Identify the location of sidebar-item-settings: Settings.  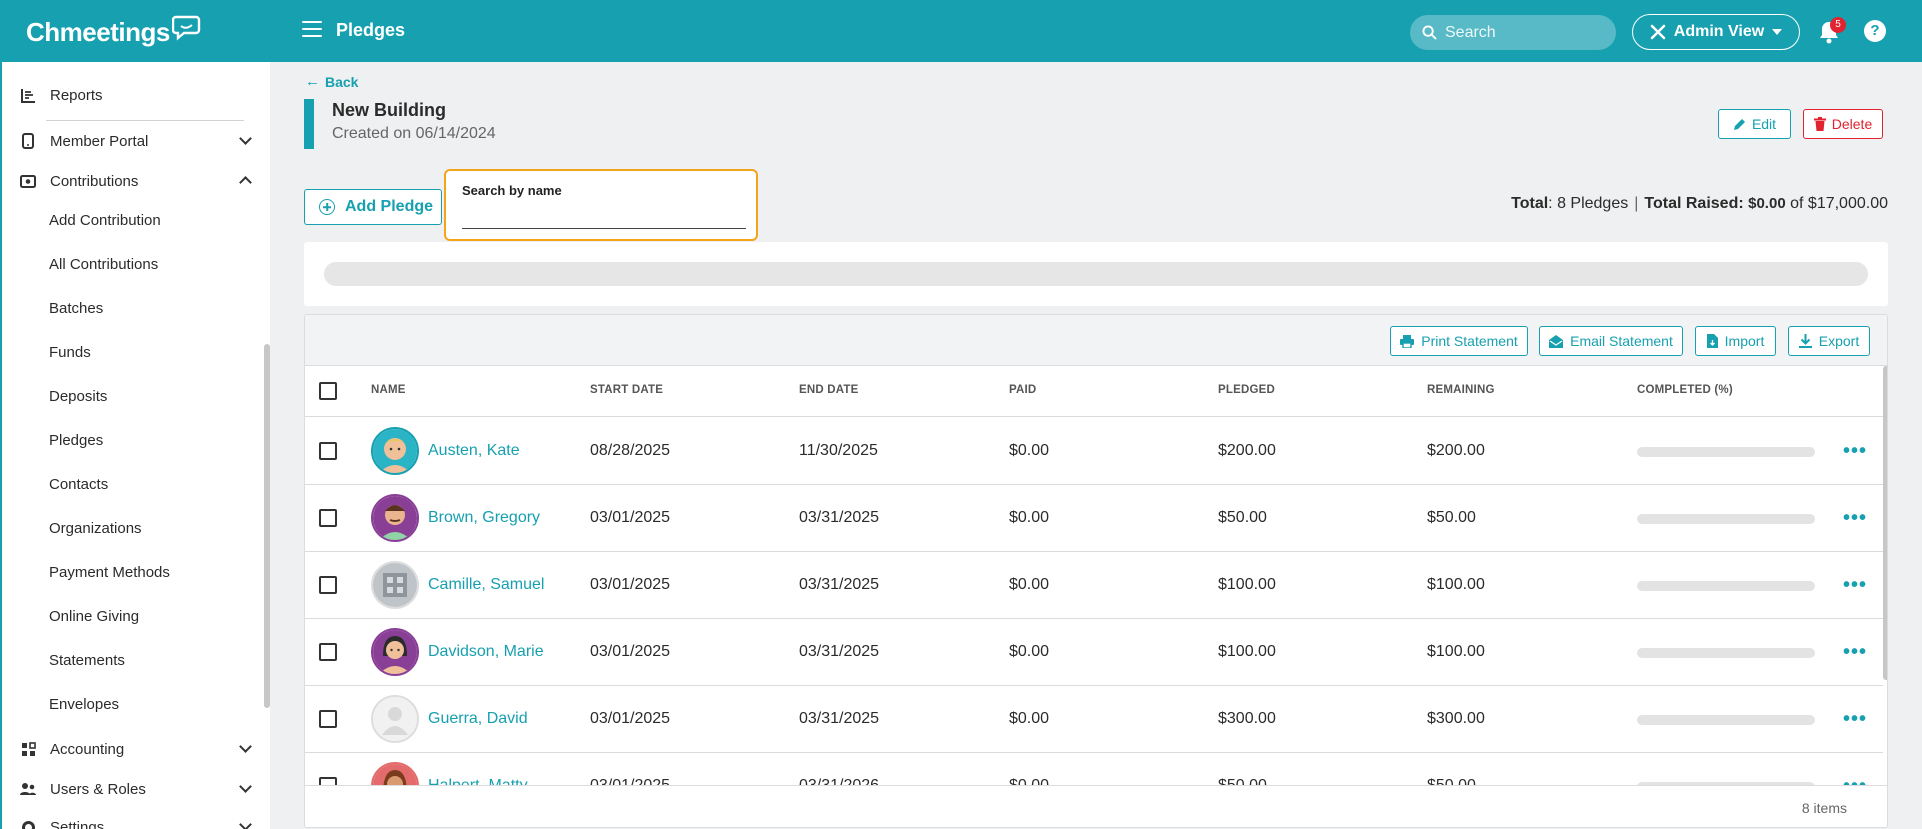
(136, 821).